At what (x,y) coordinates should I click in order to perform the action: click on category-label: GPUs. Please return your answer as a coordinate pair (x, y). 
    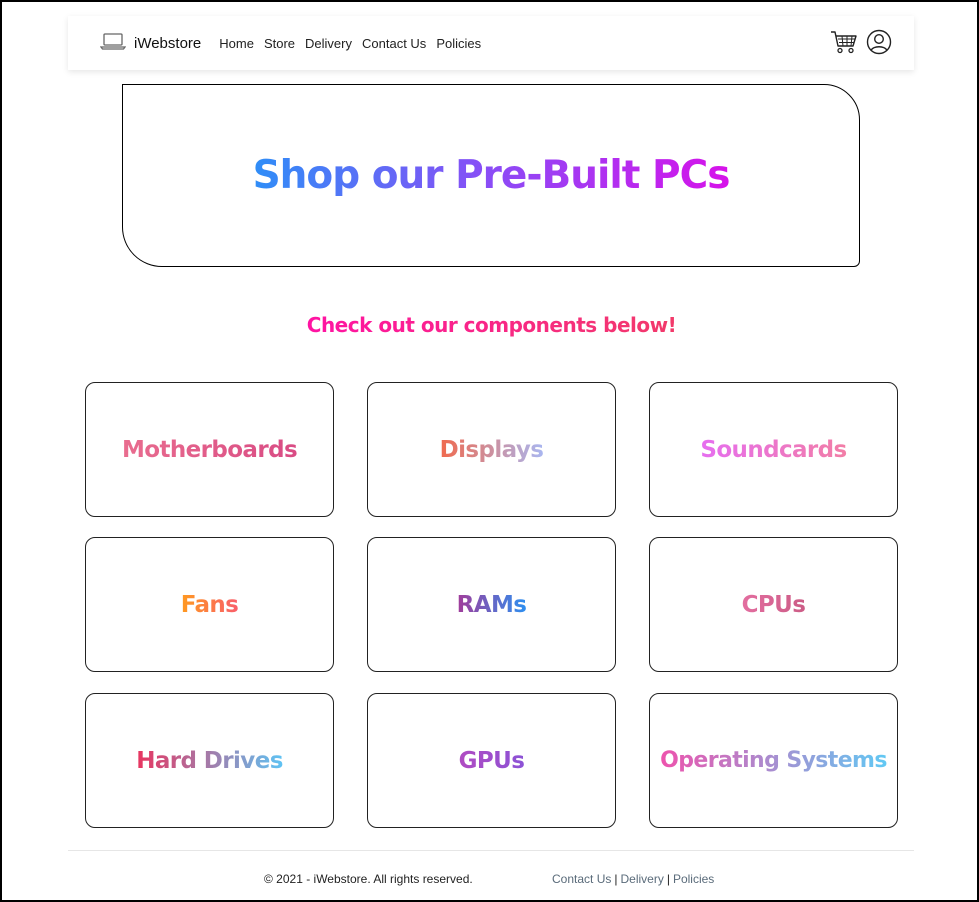
    Looking at the image, I should click on (491, 760).